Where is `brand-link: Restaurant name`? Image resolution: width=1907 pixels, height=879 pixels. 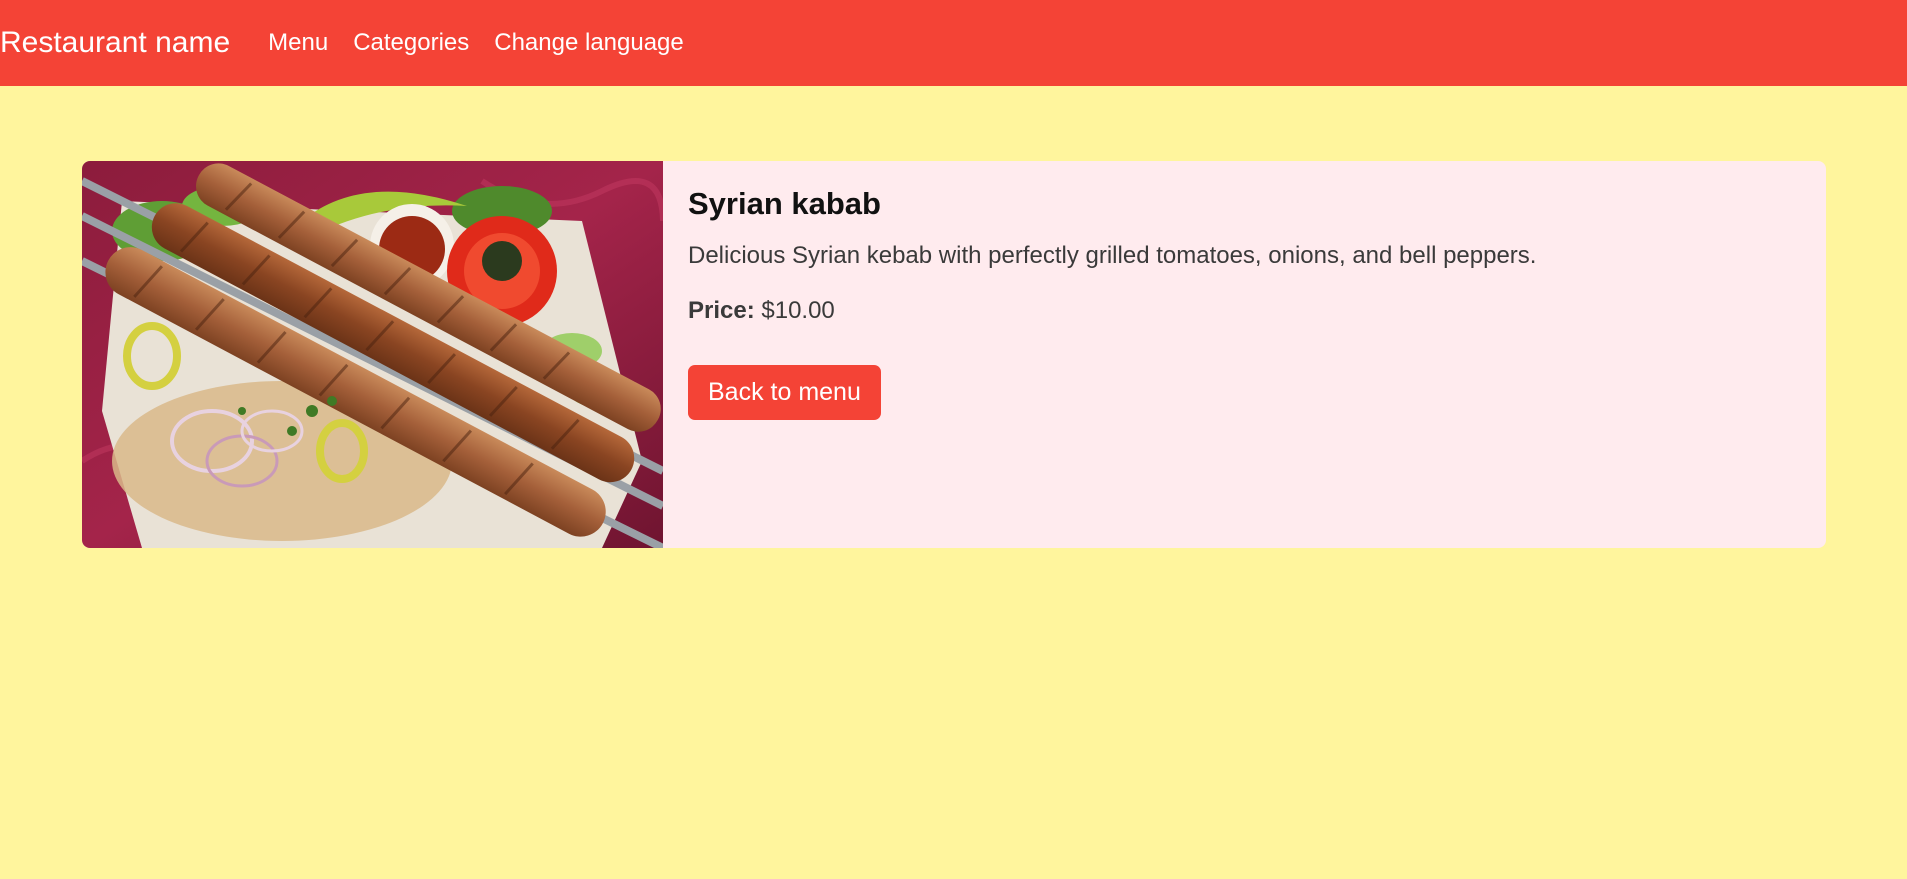 brand-link: Restaurant name is located at coordinates (115, 43).